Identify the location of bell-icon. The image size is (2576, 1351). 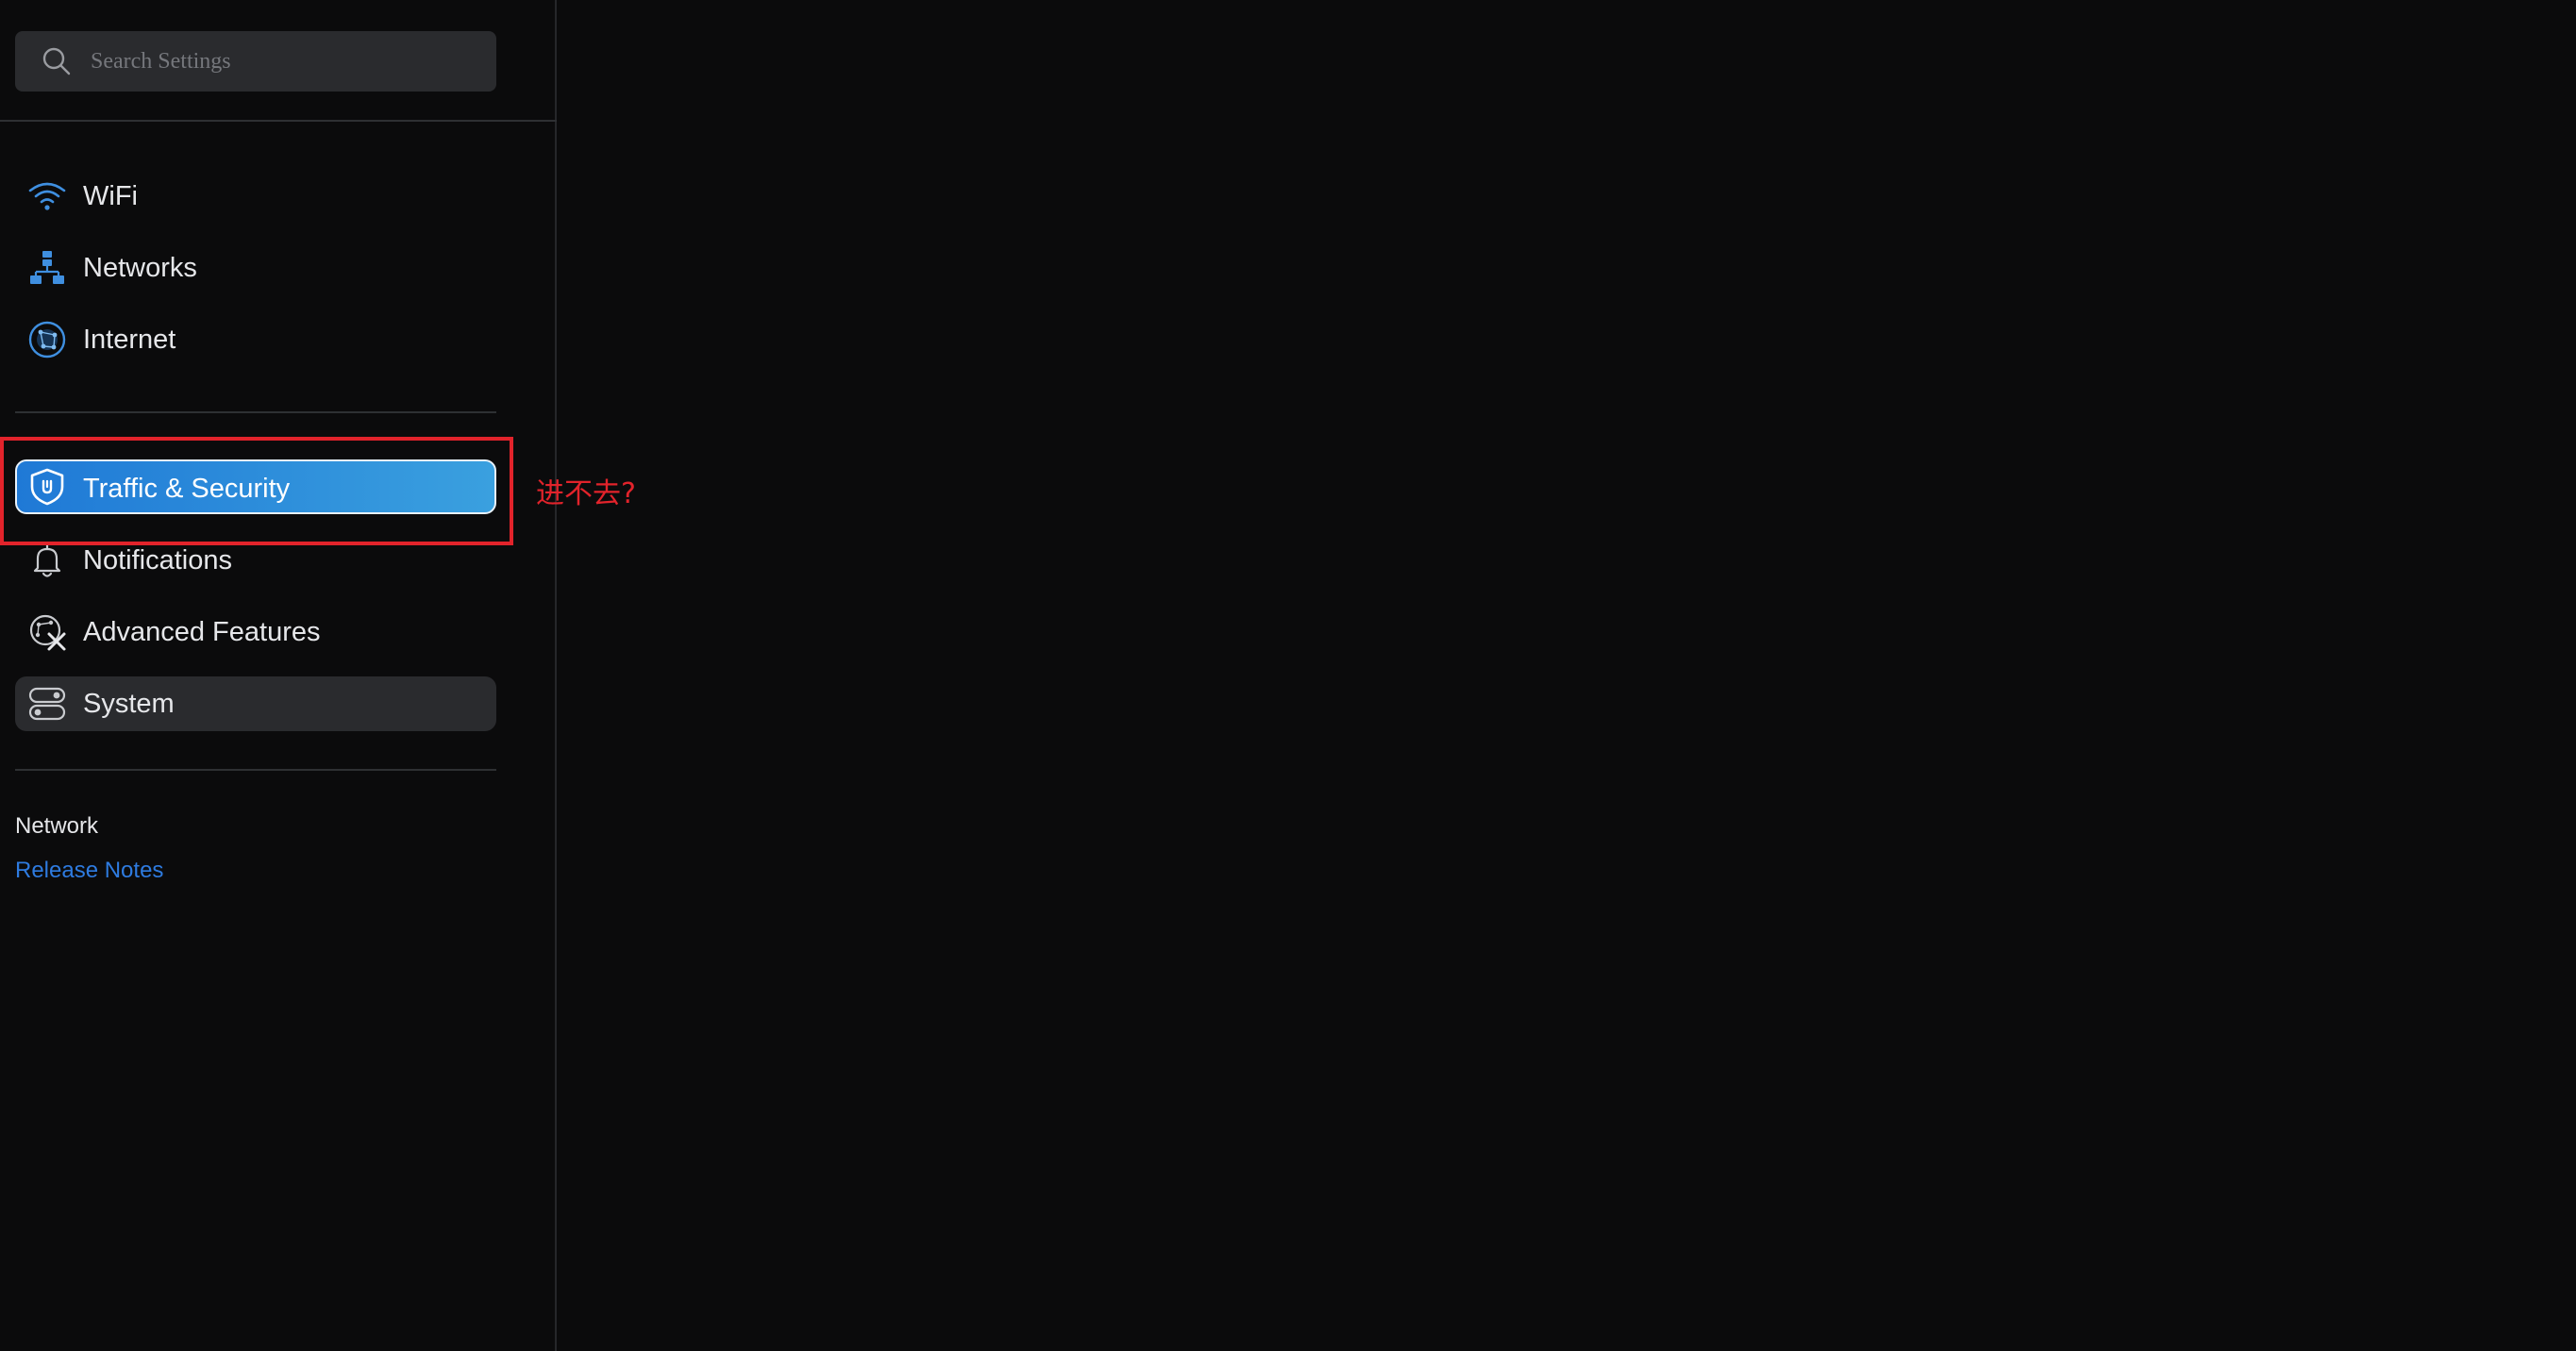
(47, 560).